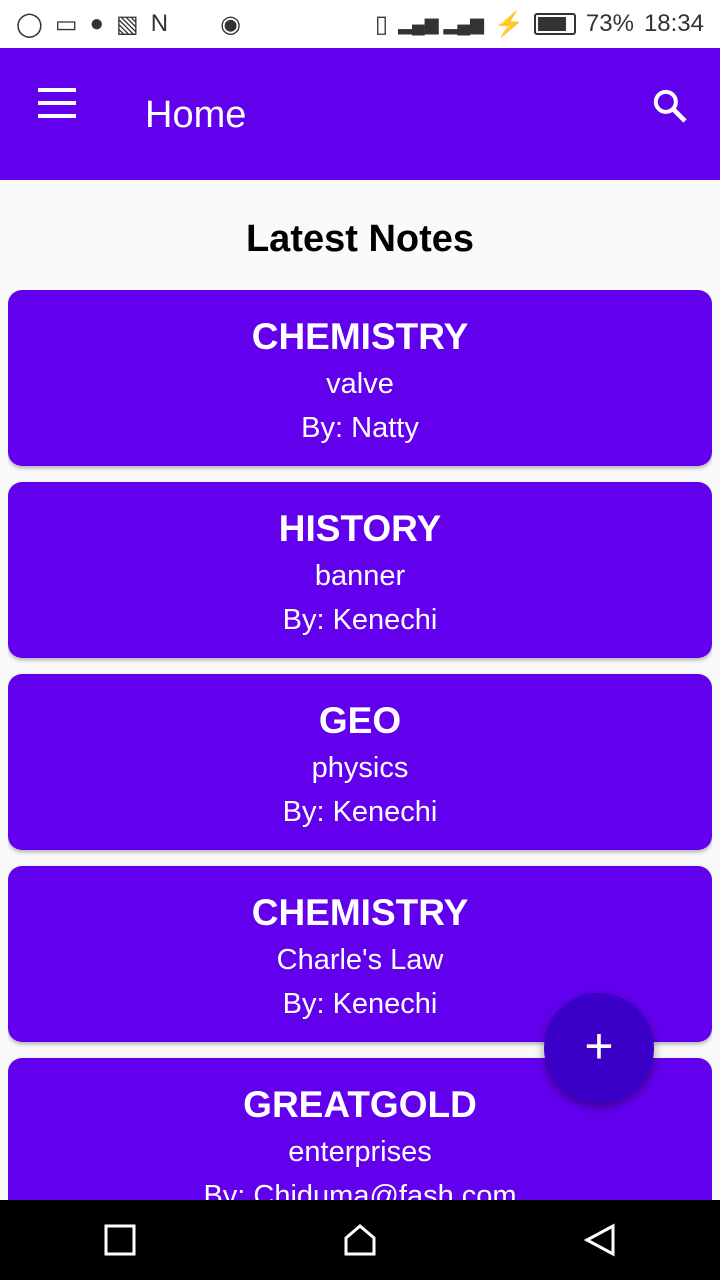  Describe the element at coordinates (609, 23) in the screenshot. I see `battery-percent: 73%` at that location.